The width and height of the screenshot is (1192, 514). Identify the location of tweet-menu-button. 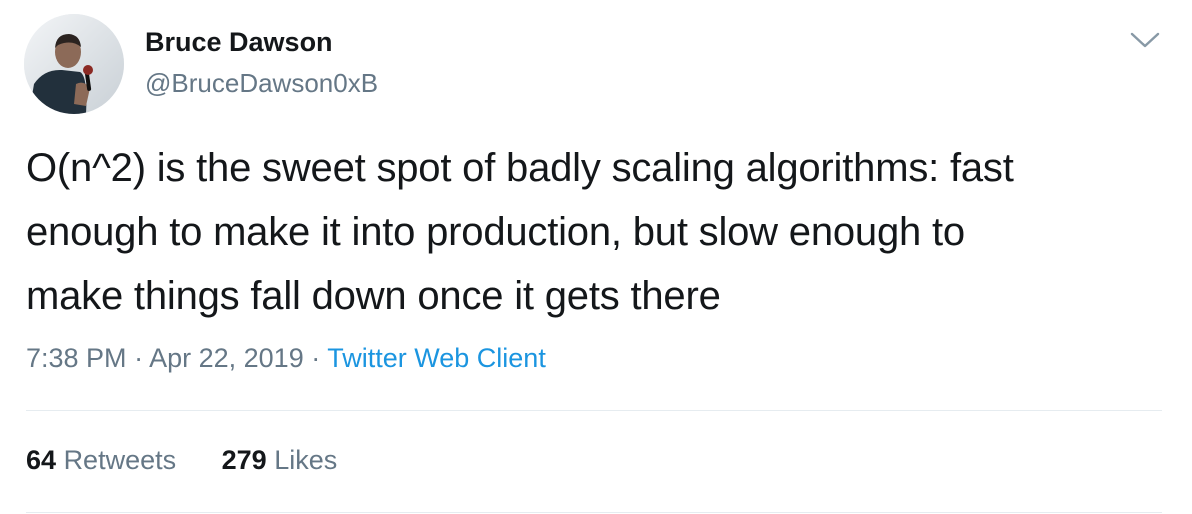
(1145, 40).